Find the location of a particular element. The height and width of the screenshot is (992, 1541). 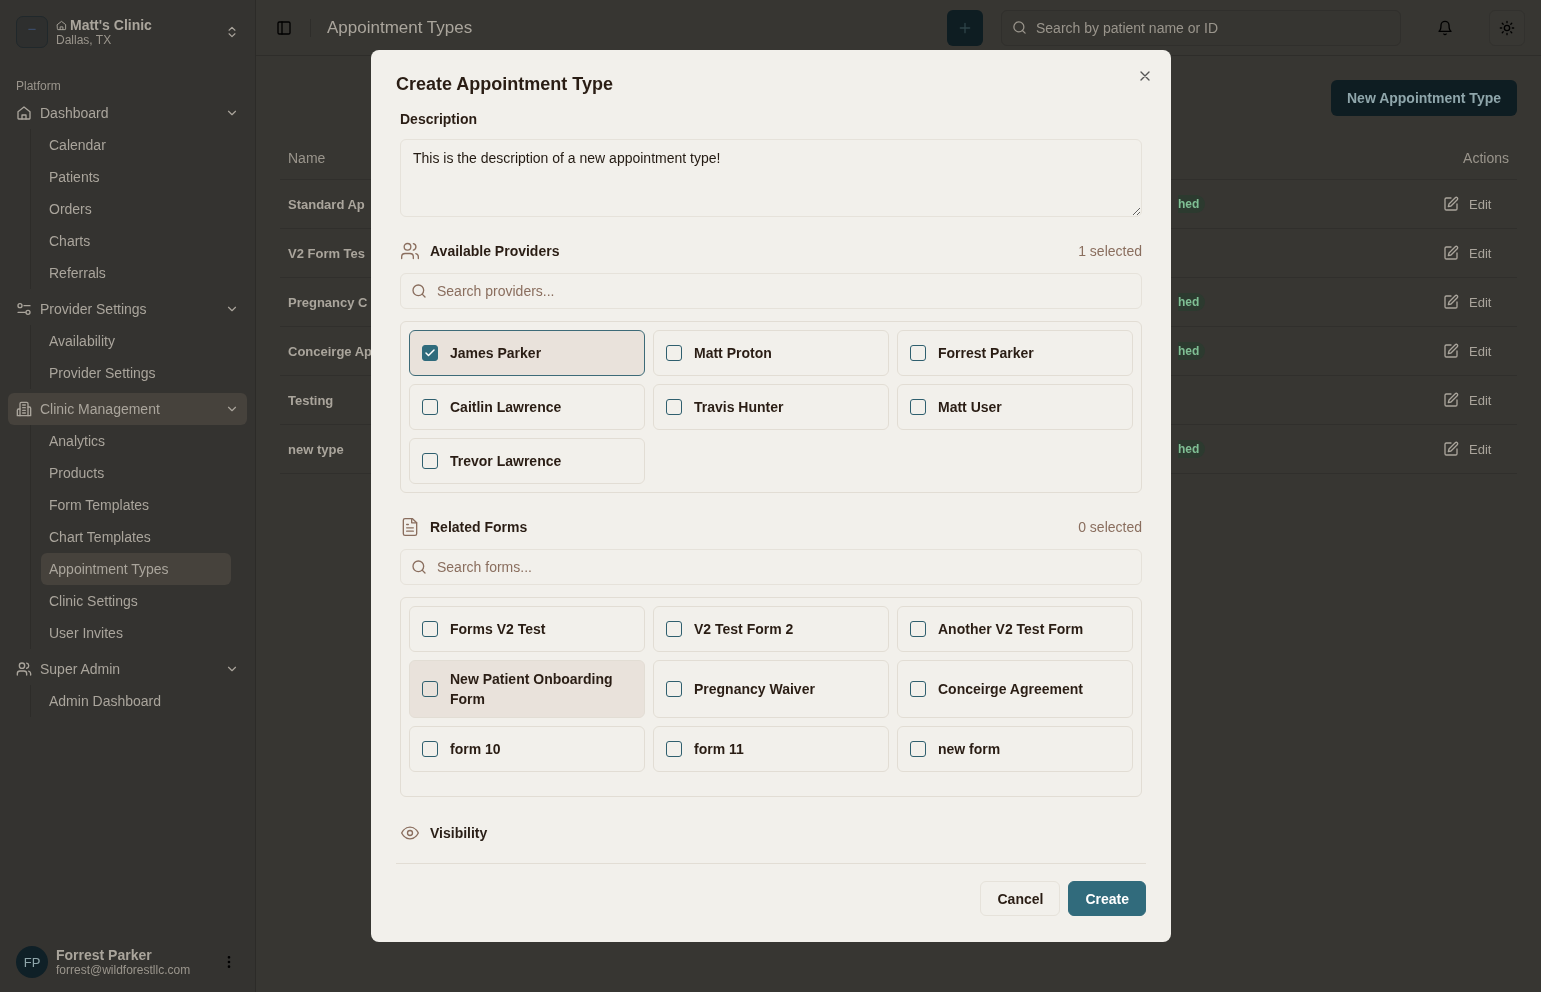

checkbox-option: New Patient Onboarding Form is located at coordinates (527, 689).